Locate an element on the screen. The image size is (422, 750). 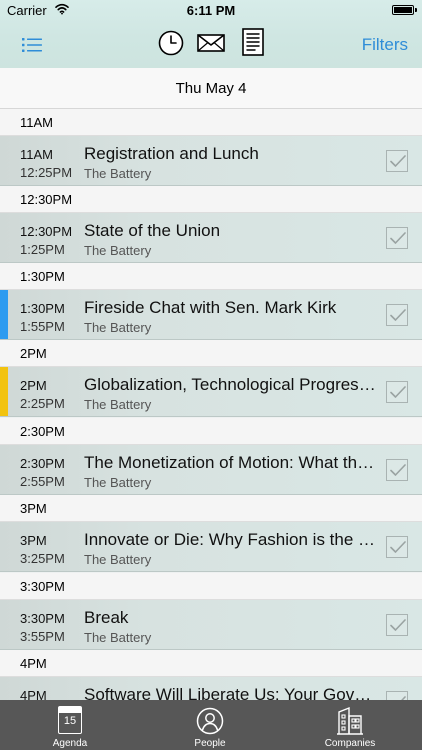
status-time: 6:11 PM is located at coordinates (211, 10).